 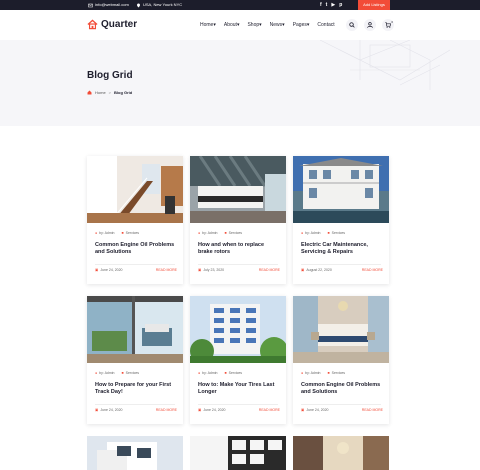 I want to click on user-icon, so click(x=370, y=25).